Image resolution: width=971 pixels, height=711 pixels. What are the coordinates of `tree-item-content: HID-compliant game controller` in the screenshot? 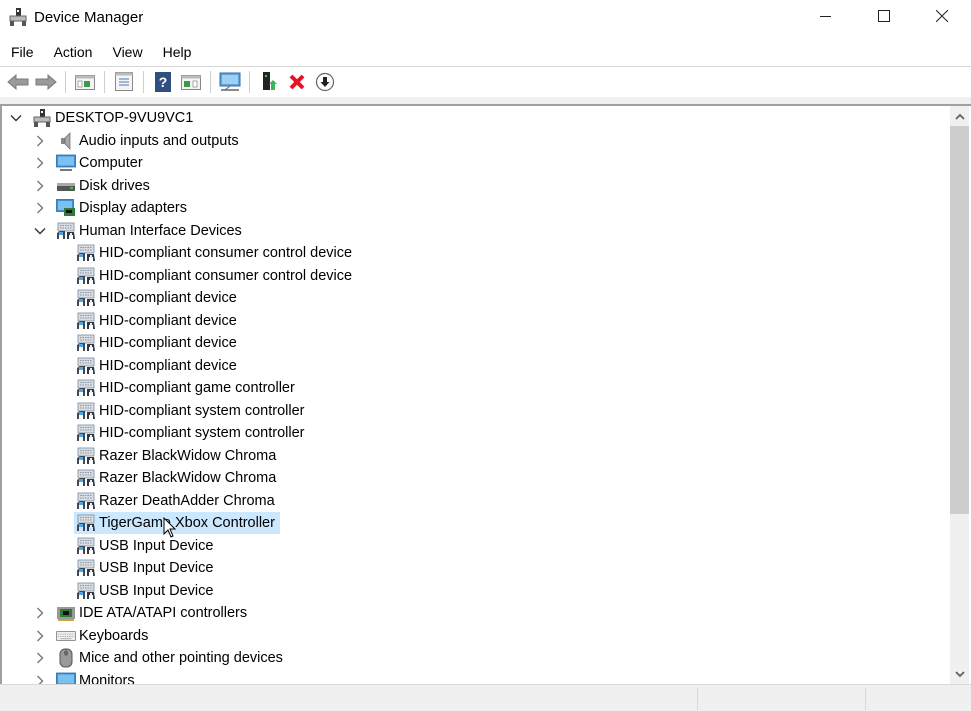 It's located at (187, 388).